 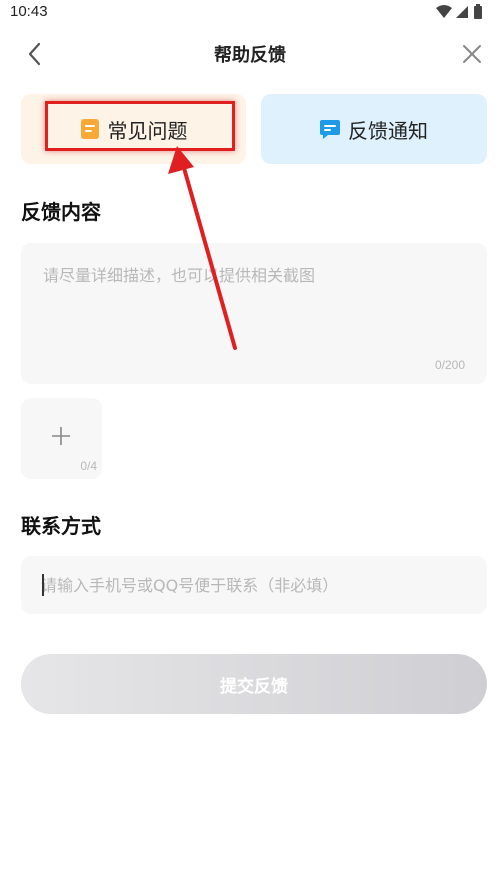 What do you see at coordinates (61, 526) in the screenshot?
I see `contact-section-title: 联系方式` at bounding box center [61, 526].